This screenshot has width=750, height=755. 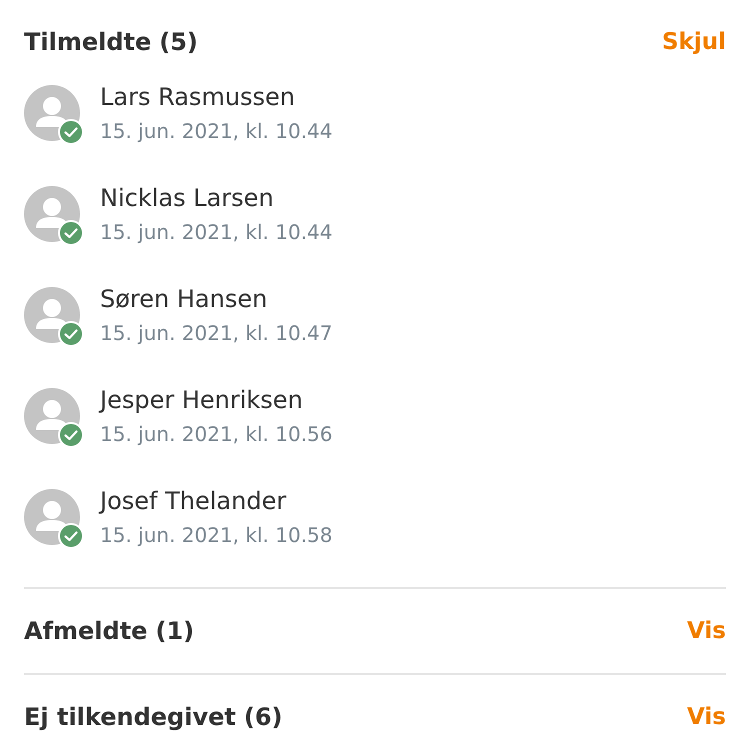 I want to click on member-name: Søren Hansen, so click(x=184, y=298).